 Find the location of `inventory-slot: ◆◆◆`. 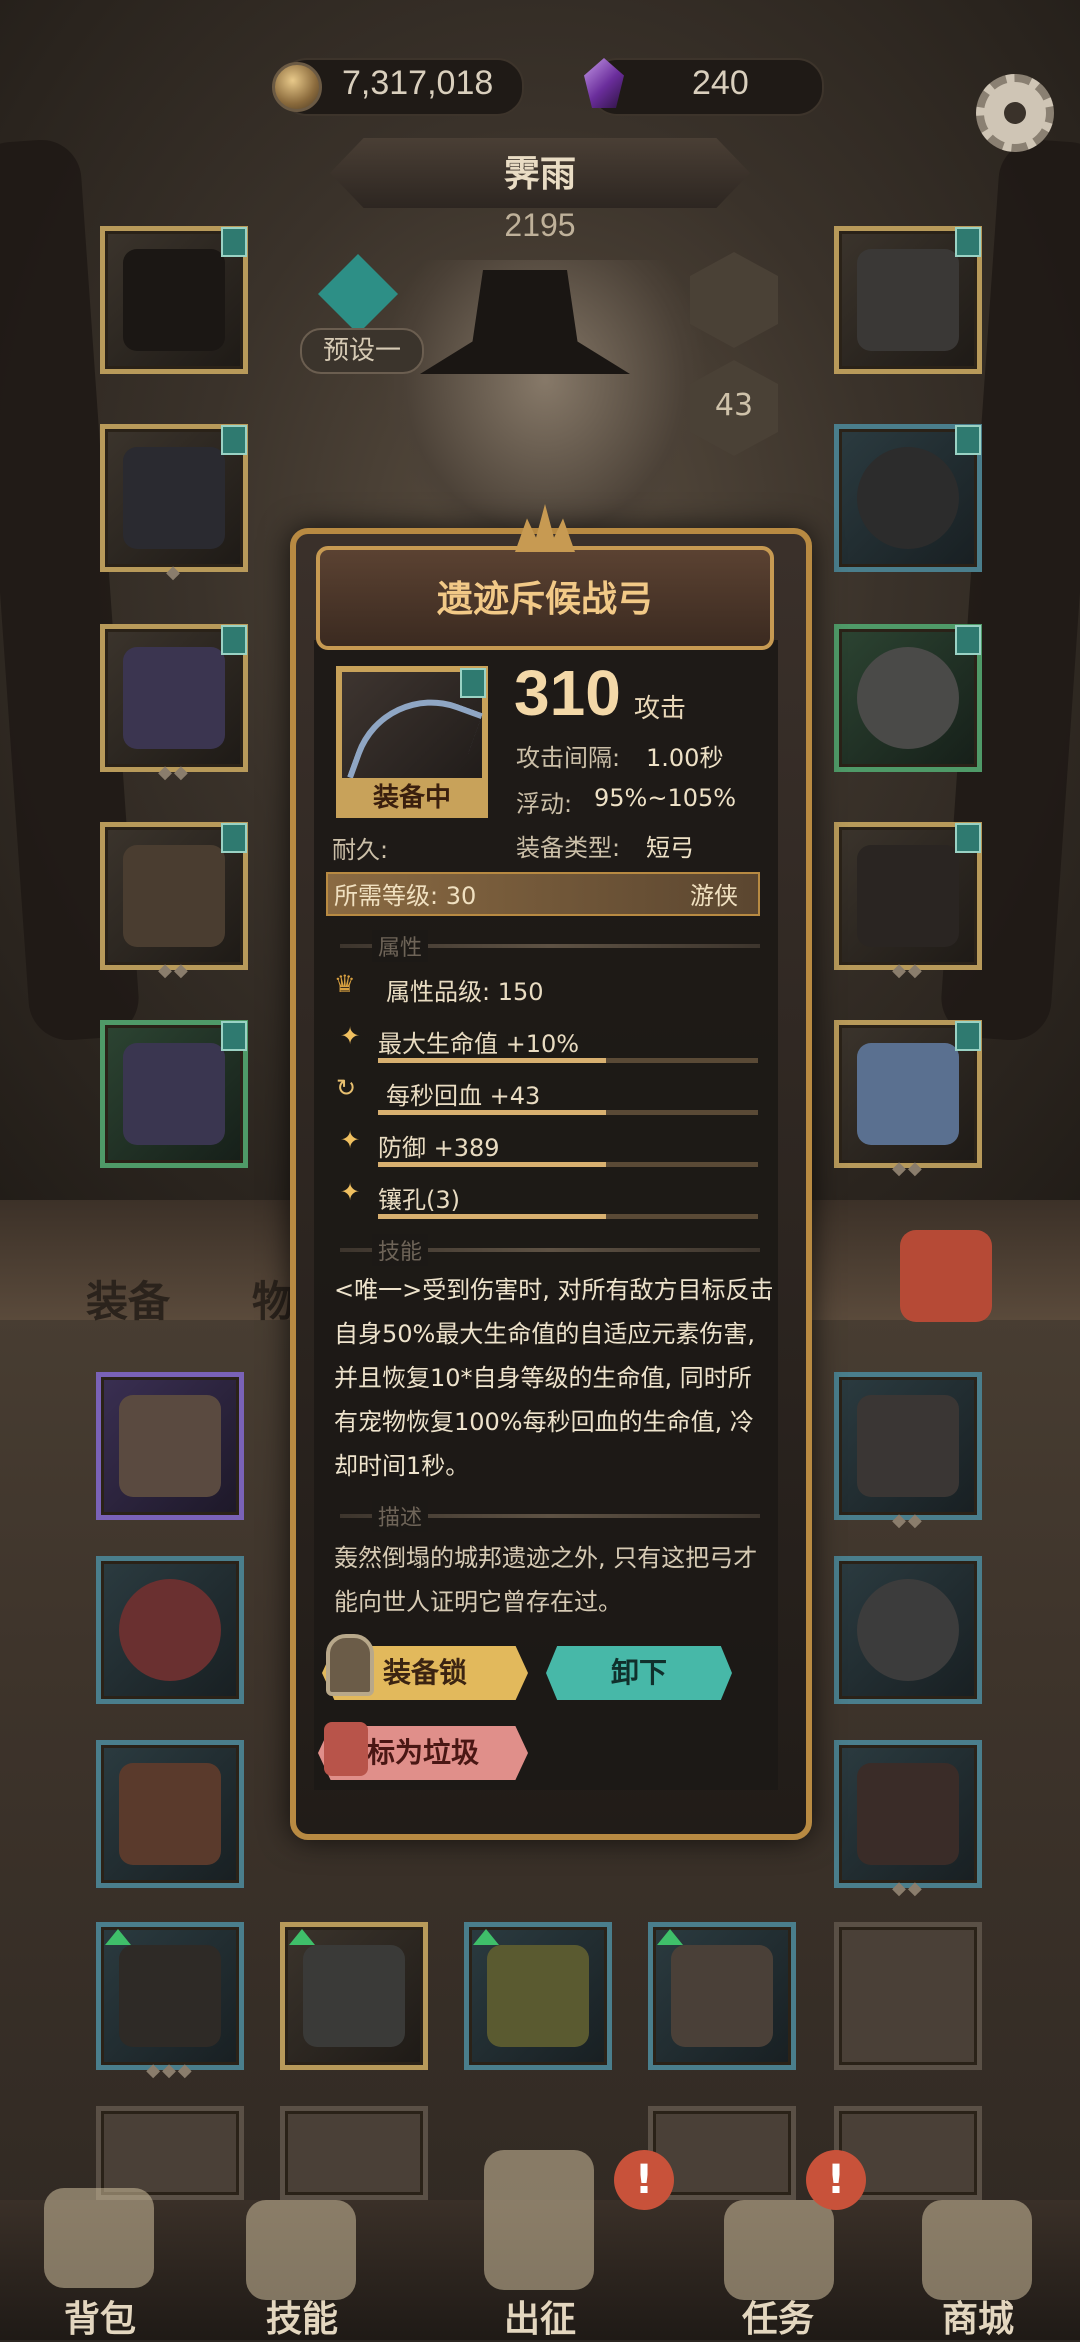

inventory-slot: ◆◆◆ is located at coordinates (170, 2001).